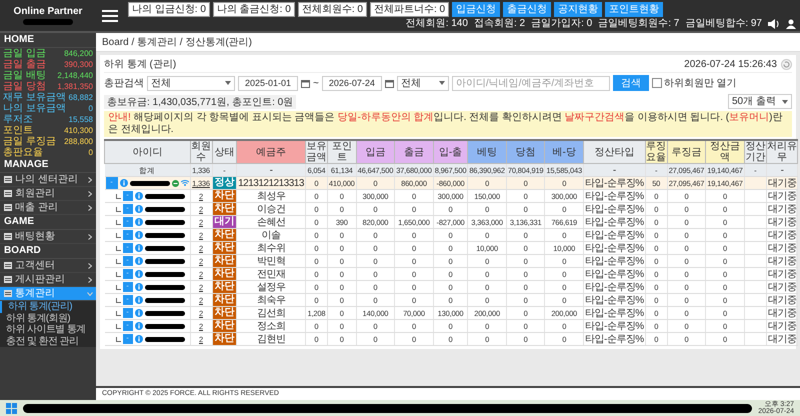 This screenshot has height=416, width=800. What do you see at coordinates (48, 165) in the screenshot?
I see `section-title: MANAGE` at bounding box center [48, 165].